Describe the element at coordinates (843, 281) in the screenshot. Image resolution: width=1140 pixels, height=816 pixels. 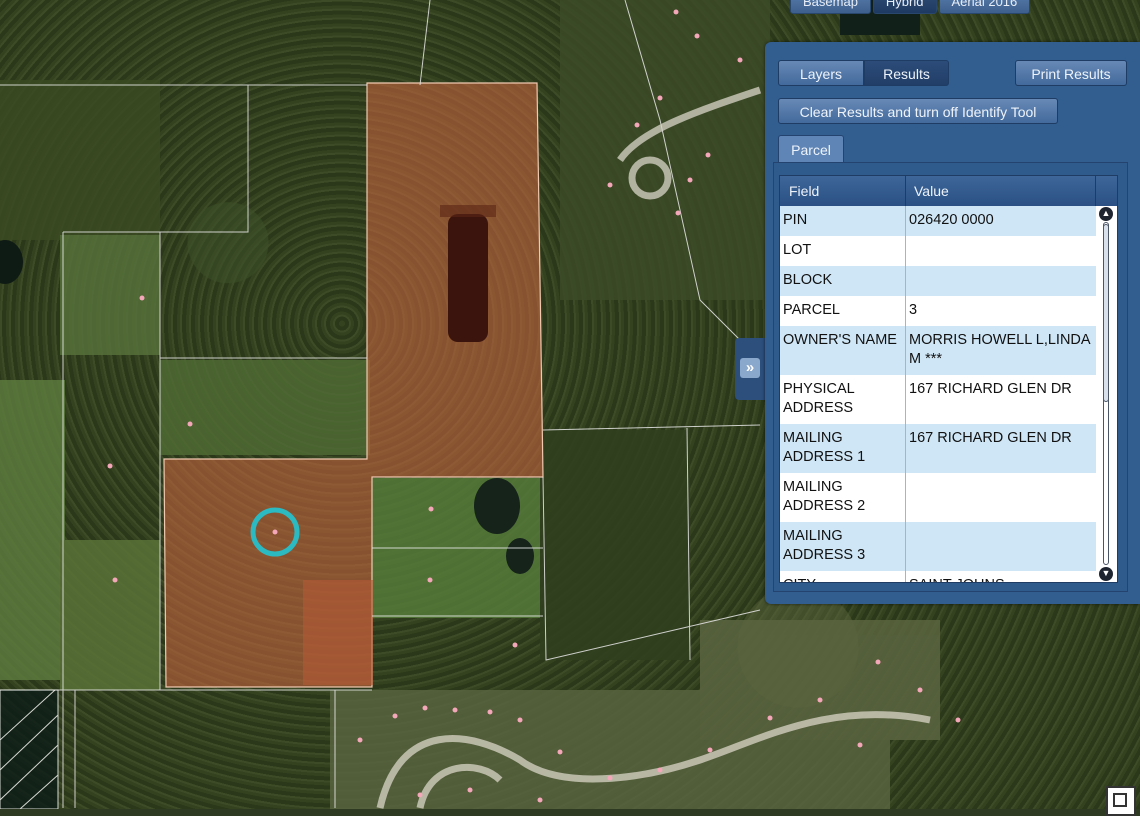
I see `field-cell: BLOCK` at that location.